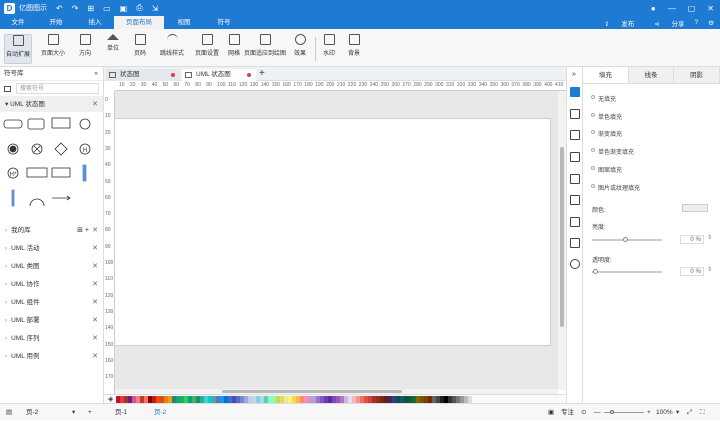 Image resolution: width=720 pixels, height=421 pixels. I want to click on page-tab-1: 页-1, so click(121, 412).